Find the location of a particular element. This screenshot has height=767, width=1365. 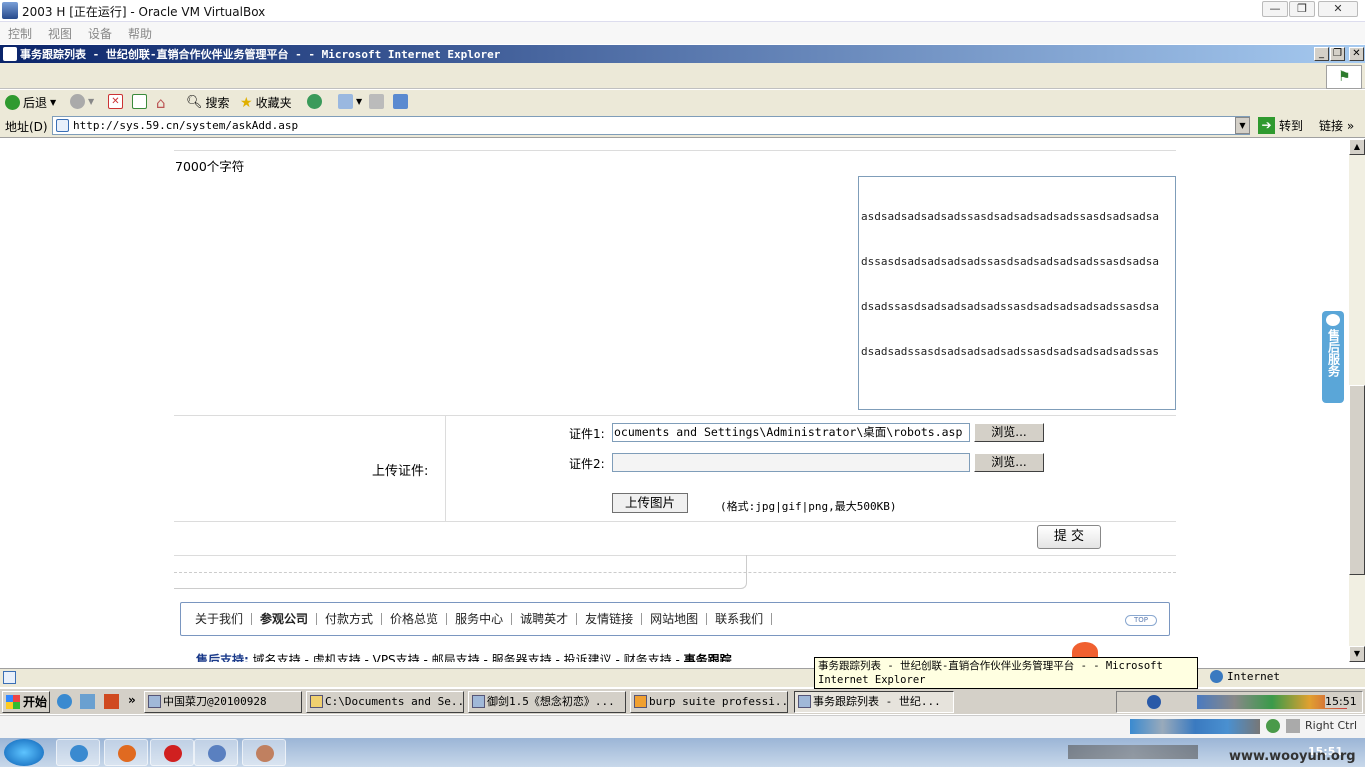

char-limit-text: 7000个字符 is located at coordinates (210, 166).